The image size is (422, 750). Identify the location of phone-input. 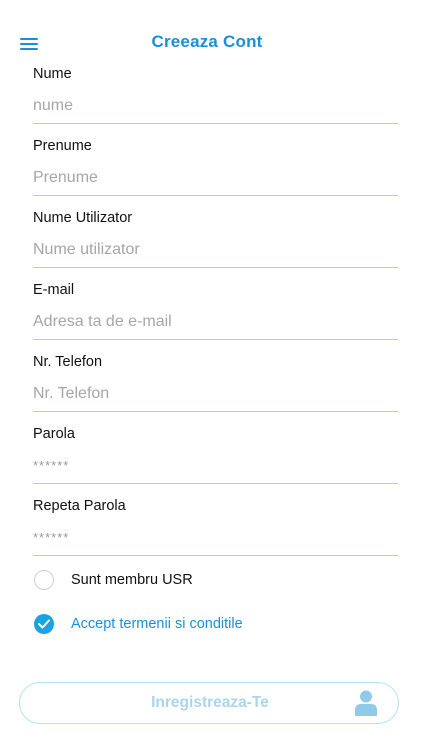
(215, 394).